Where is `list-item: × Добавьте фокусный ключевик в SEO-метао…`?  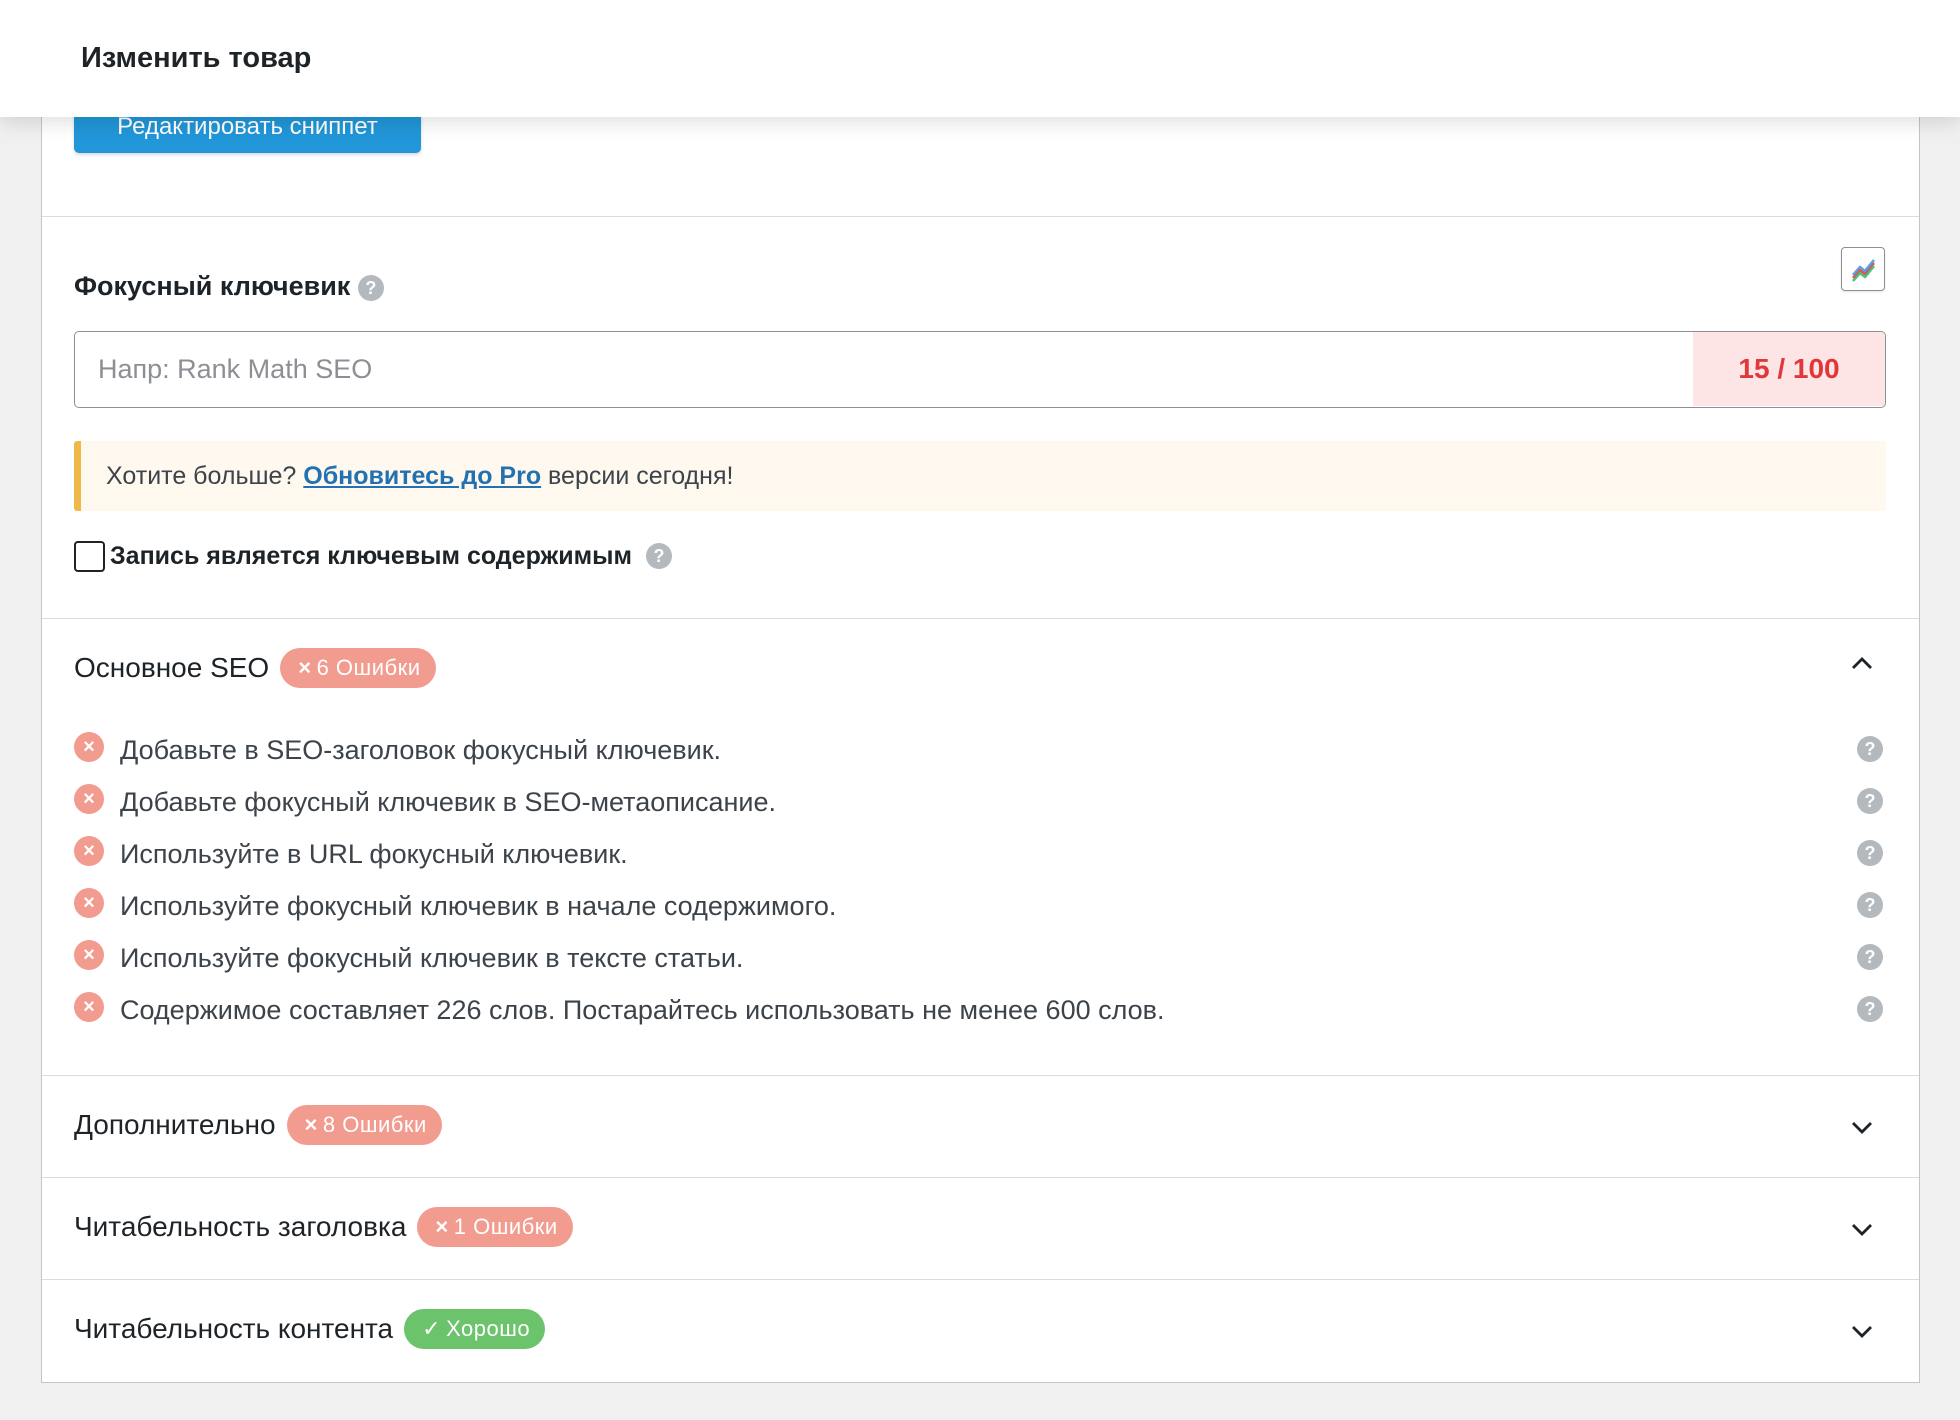 list-item: × Добавьте фокусный ключевик в SEO-метао… is located at coordinates (980, 802).